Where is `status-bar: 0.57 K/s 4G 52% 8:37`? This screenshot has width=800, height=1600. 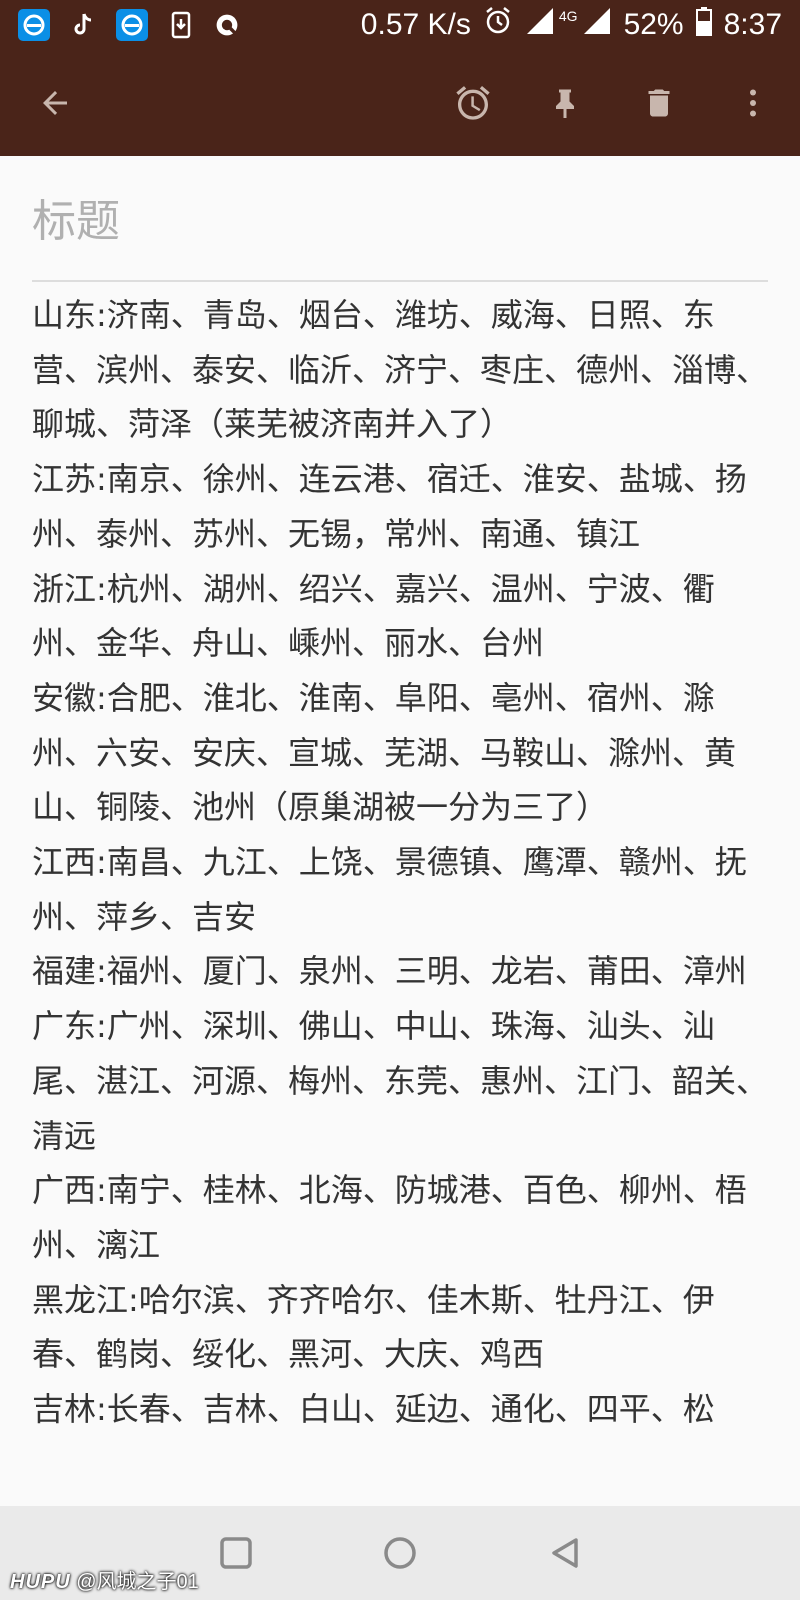 status-bar: 0.57 K/s 4G 52% 8:37 is located at coordinates (400, 25).